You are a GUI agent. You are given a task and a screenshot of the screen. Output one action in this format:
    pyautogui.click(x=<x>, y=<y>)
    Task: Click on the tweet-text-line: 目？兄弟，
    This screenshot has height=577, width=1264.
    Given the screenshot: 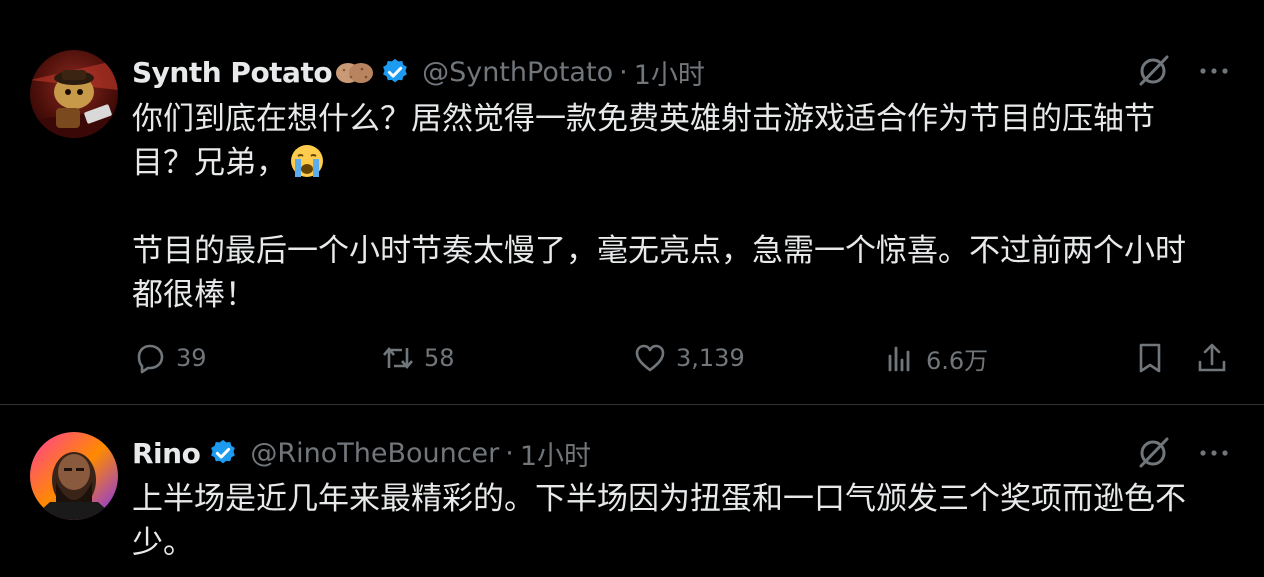 What is the action you would take?
    pyautogui.click(x=209, y=163)
    